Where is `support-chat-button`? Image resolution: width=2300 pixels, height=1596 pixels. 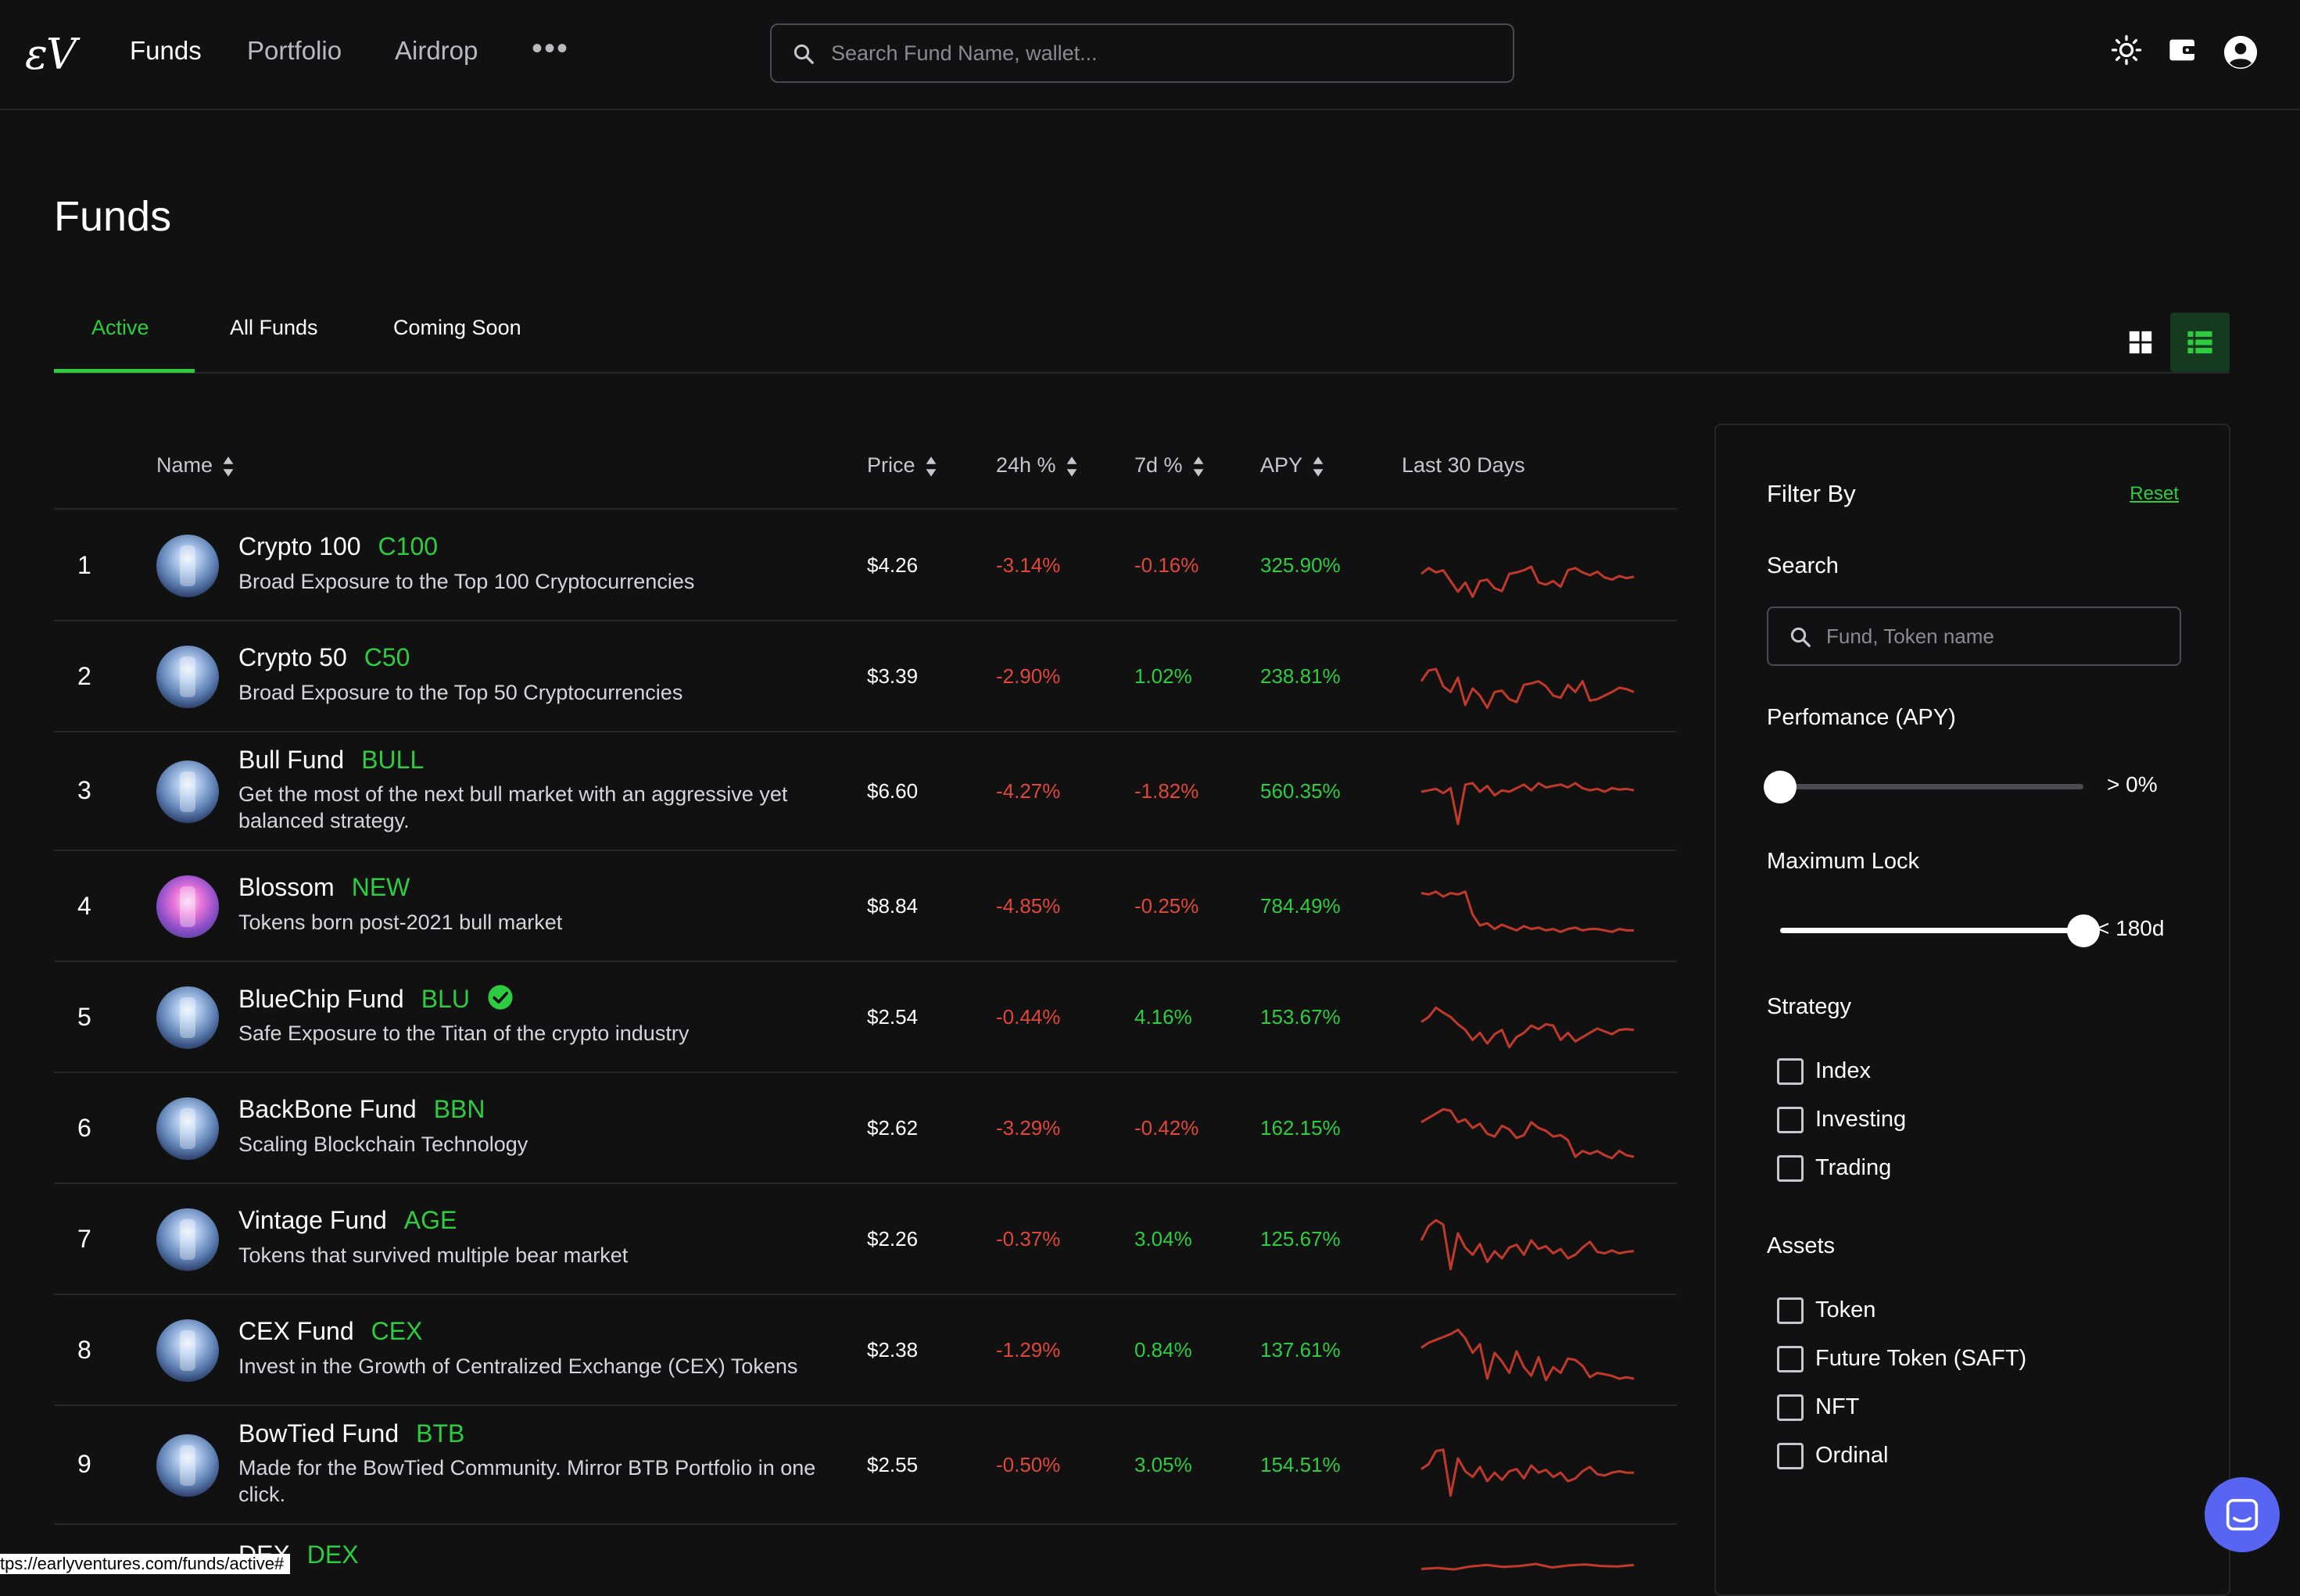
support-chat-button is located at coordinates (2242, 1514).